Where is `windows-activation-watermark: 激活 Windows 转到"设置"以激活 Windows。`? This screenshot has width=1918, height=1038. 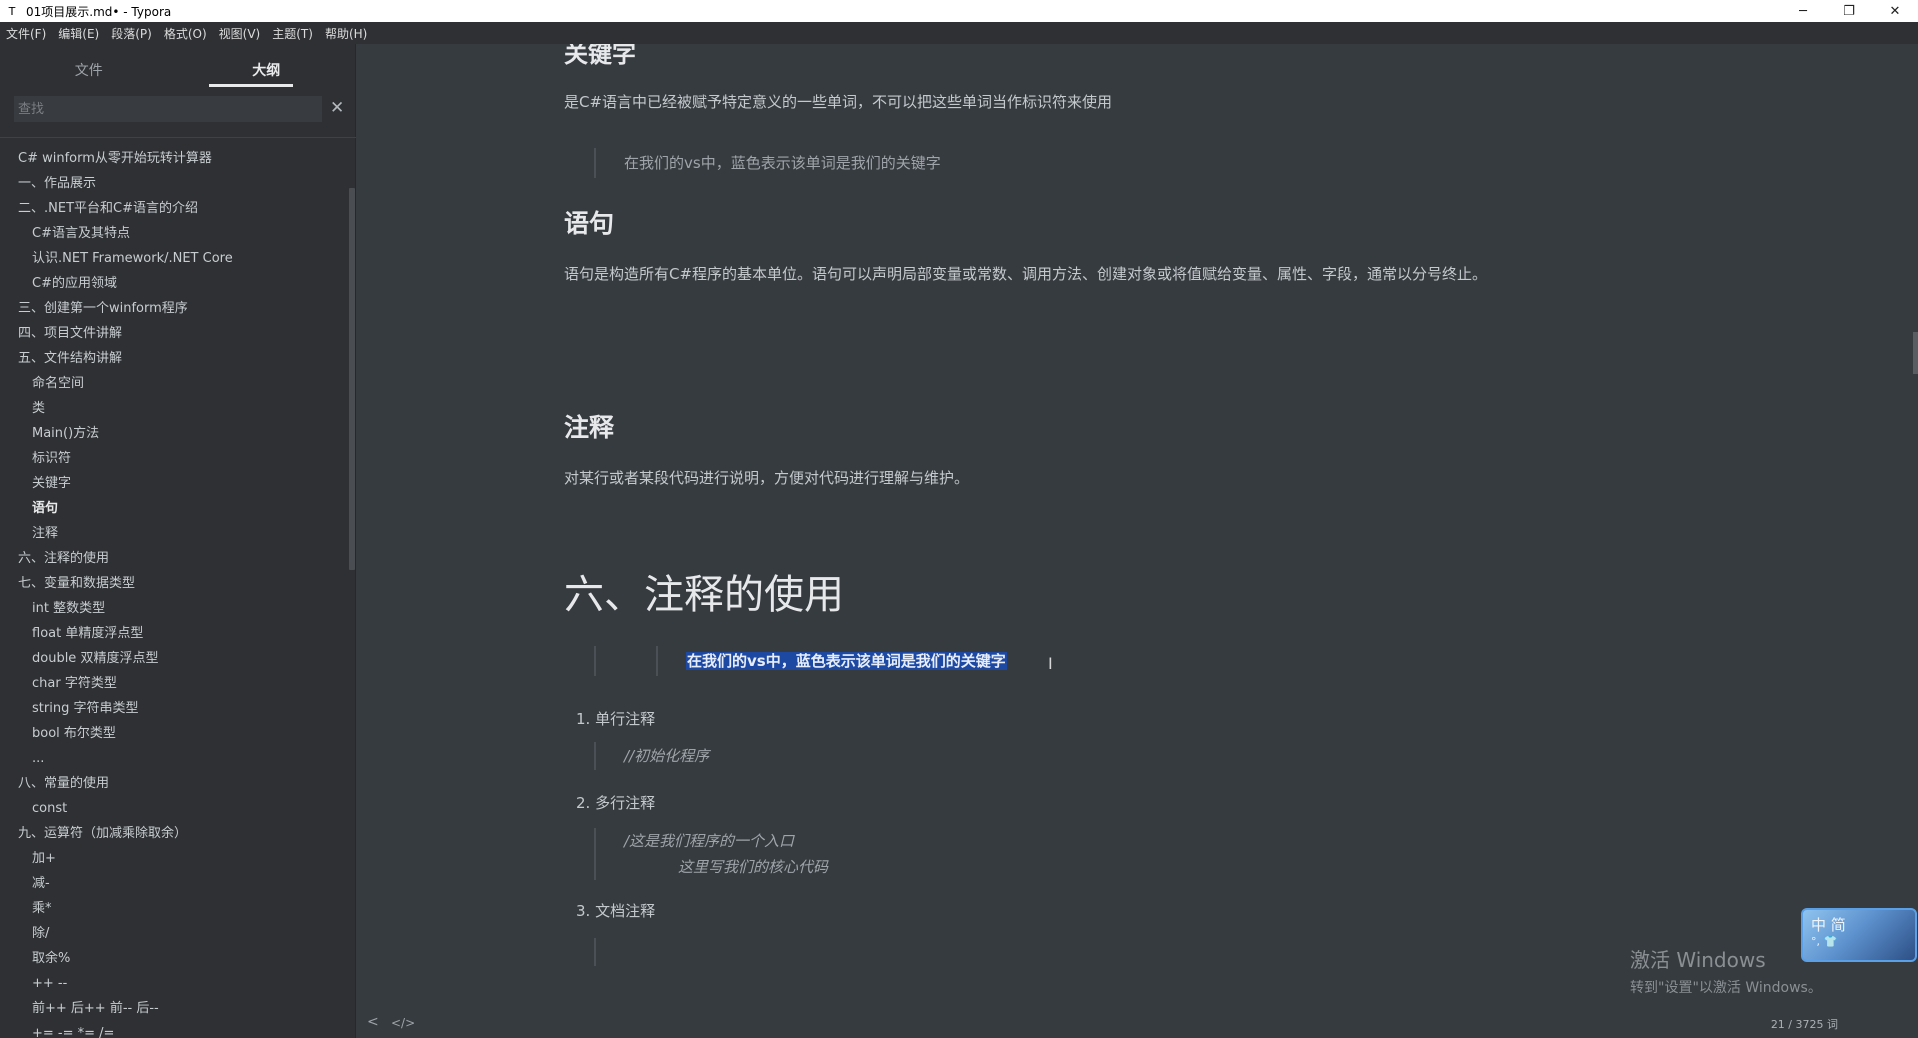
windows-activation-watermark: 激活 Windows 转到"设置"以激活 Windows。 is located at coordinates (1726, 970).